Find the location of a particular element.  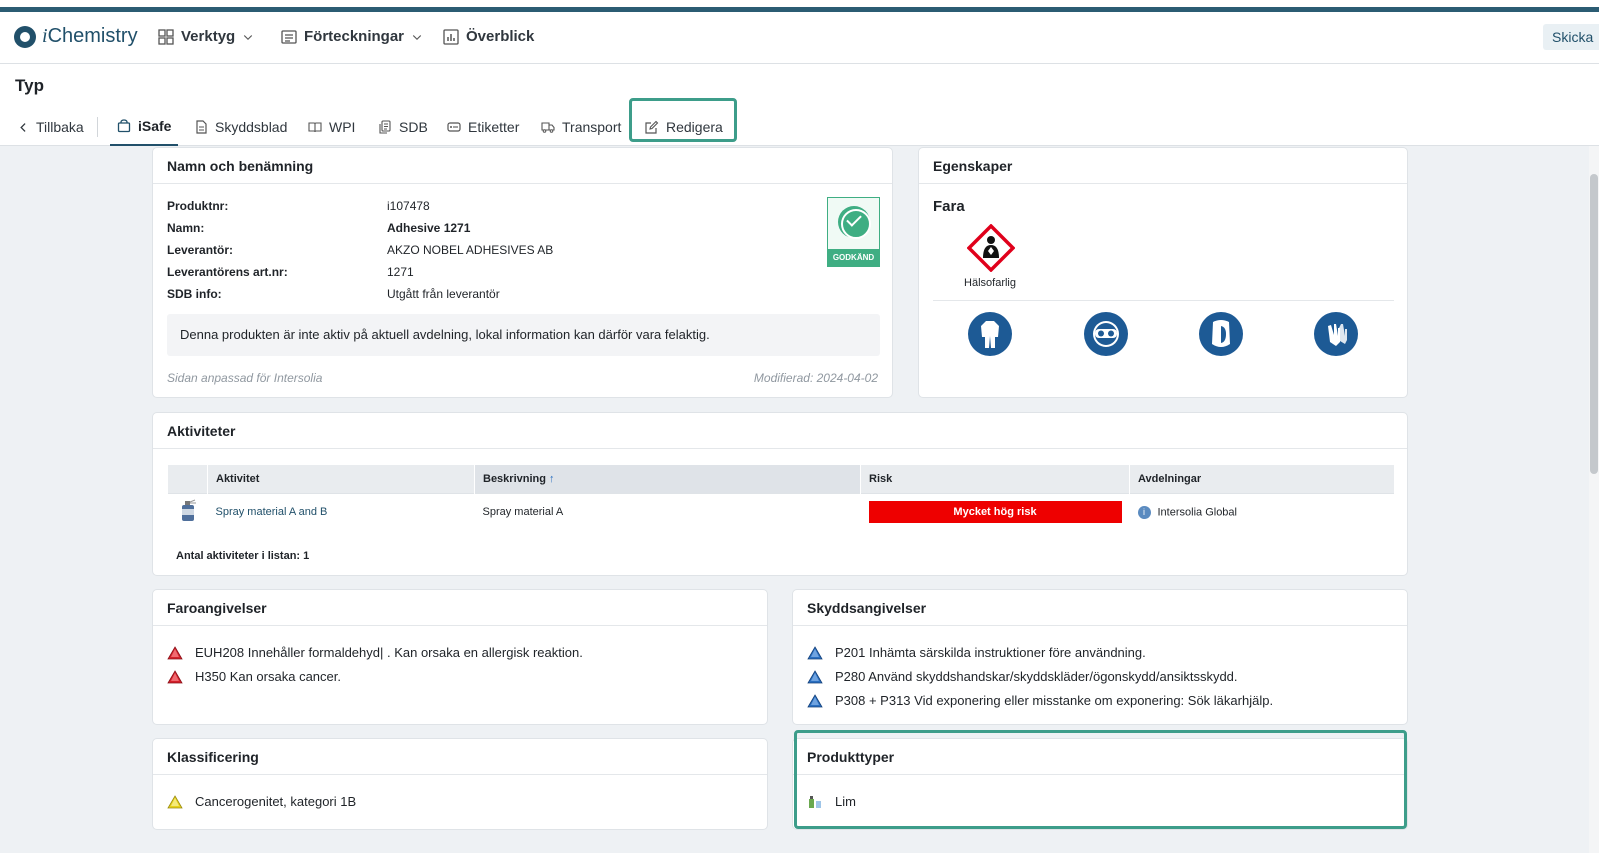

info-icon: i is located at coordinates (1144, 512).